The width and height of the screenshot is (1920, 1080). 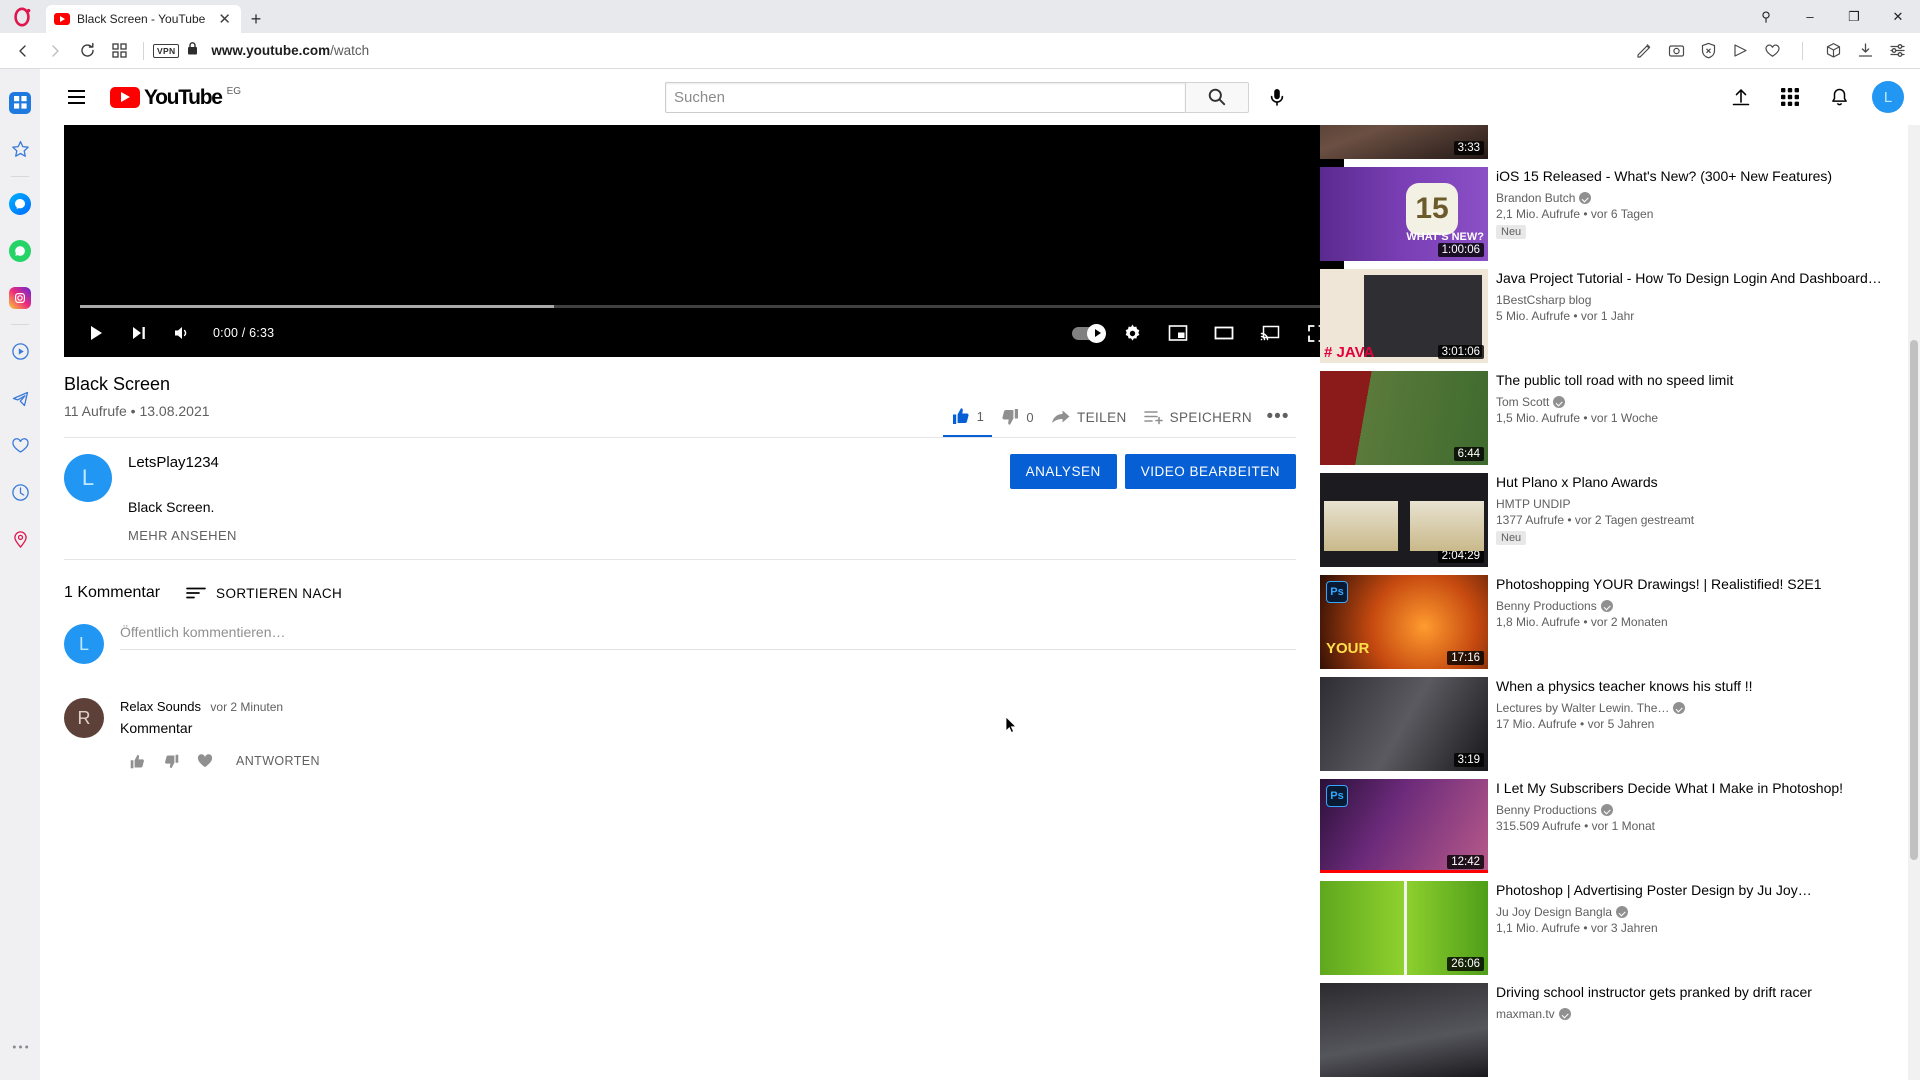 What do you see at coordinates (1644, 51) in the screenshot?
I see `pin-edit-icon` at bounding box center [1644, 51].